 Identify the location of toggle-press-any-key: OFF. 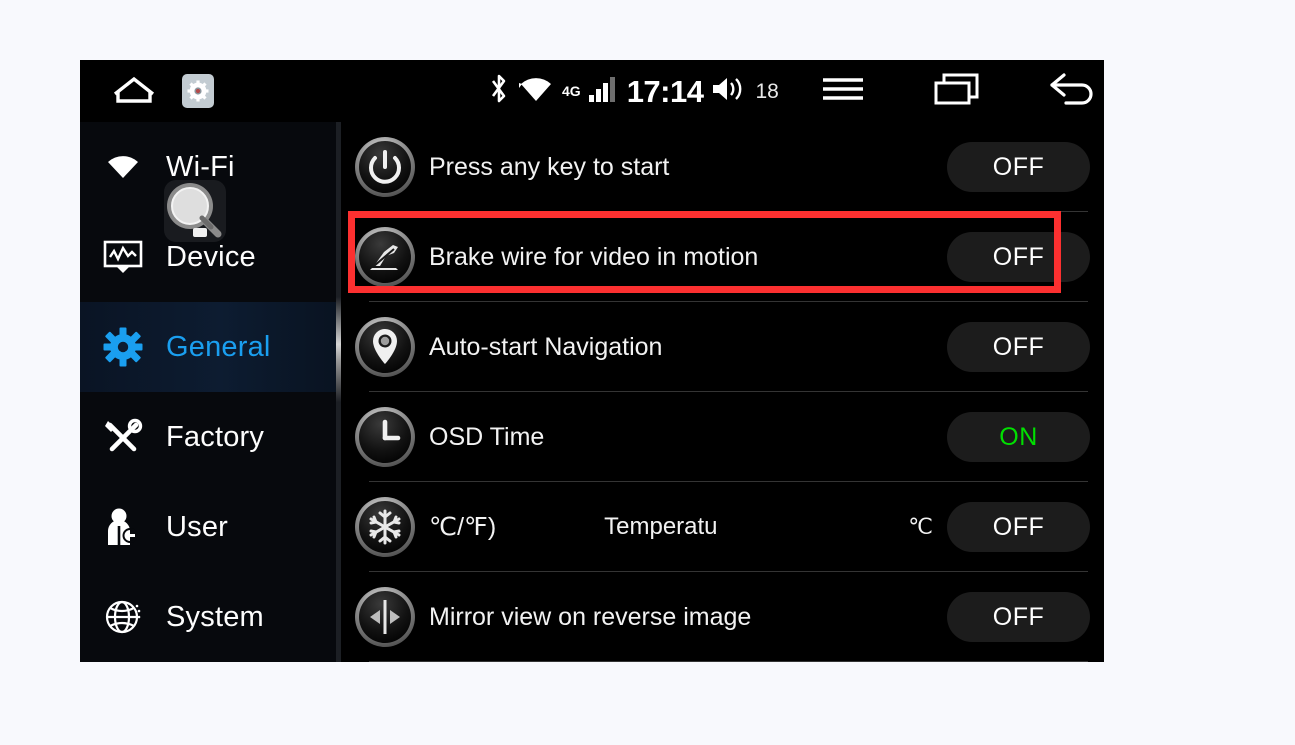
(1018, 167).